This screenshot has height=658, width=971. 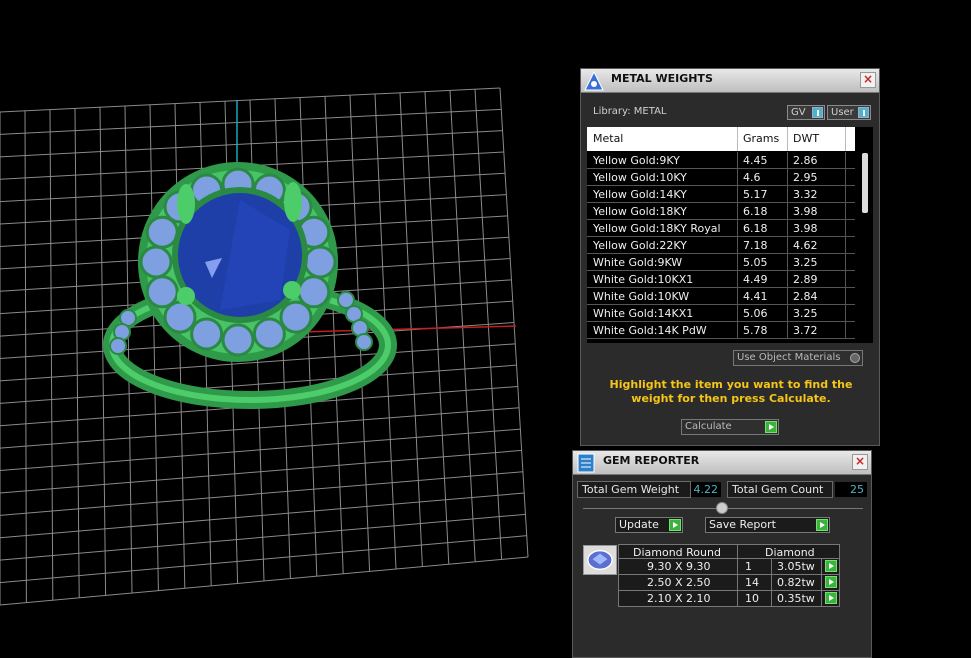 I want to click on table-row: Yellow Gold:14KY 5.17 3.32, so click(x=721, y=194).